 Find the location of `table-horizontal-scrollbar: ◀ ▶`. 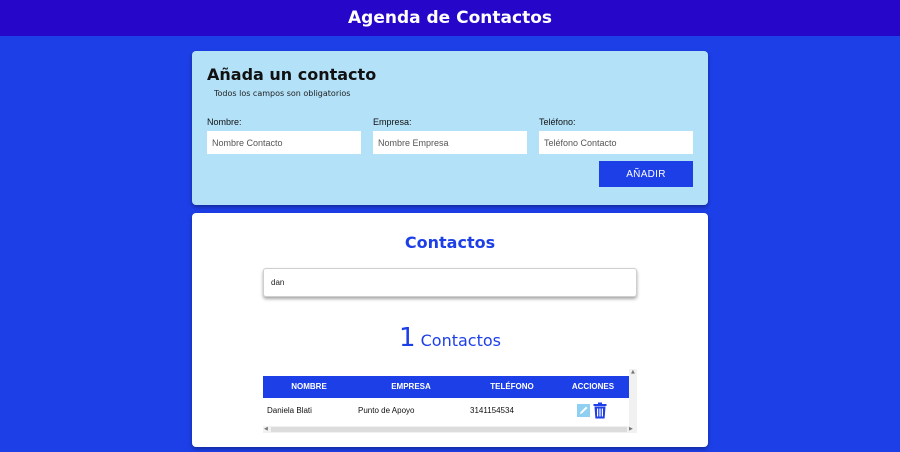

table-horizontal-scrollbar: ◀ ▶ is located at coordinates (450, 429).